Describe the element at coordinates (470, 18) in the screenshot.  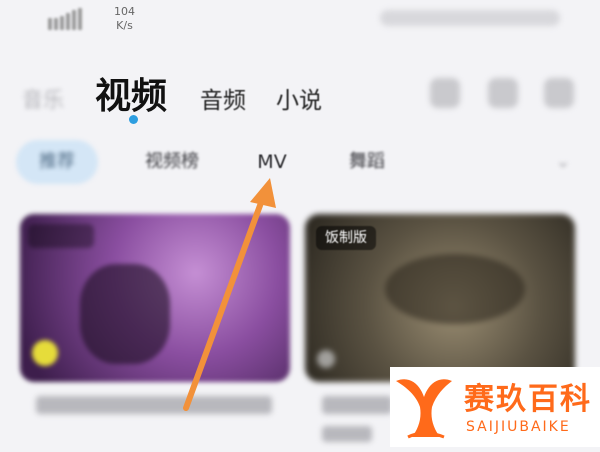
I see `status-icons` at that location.